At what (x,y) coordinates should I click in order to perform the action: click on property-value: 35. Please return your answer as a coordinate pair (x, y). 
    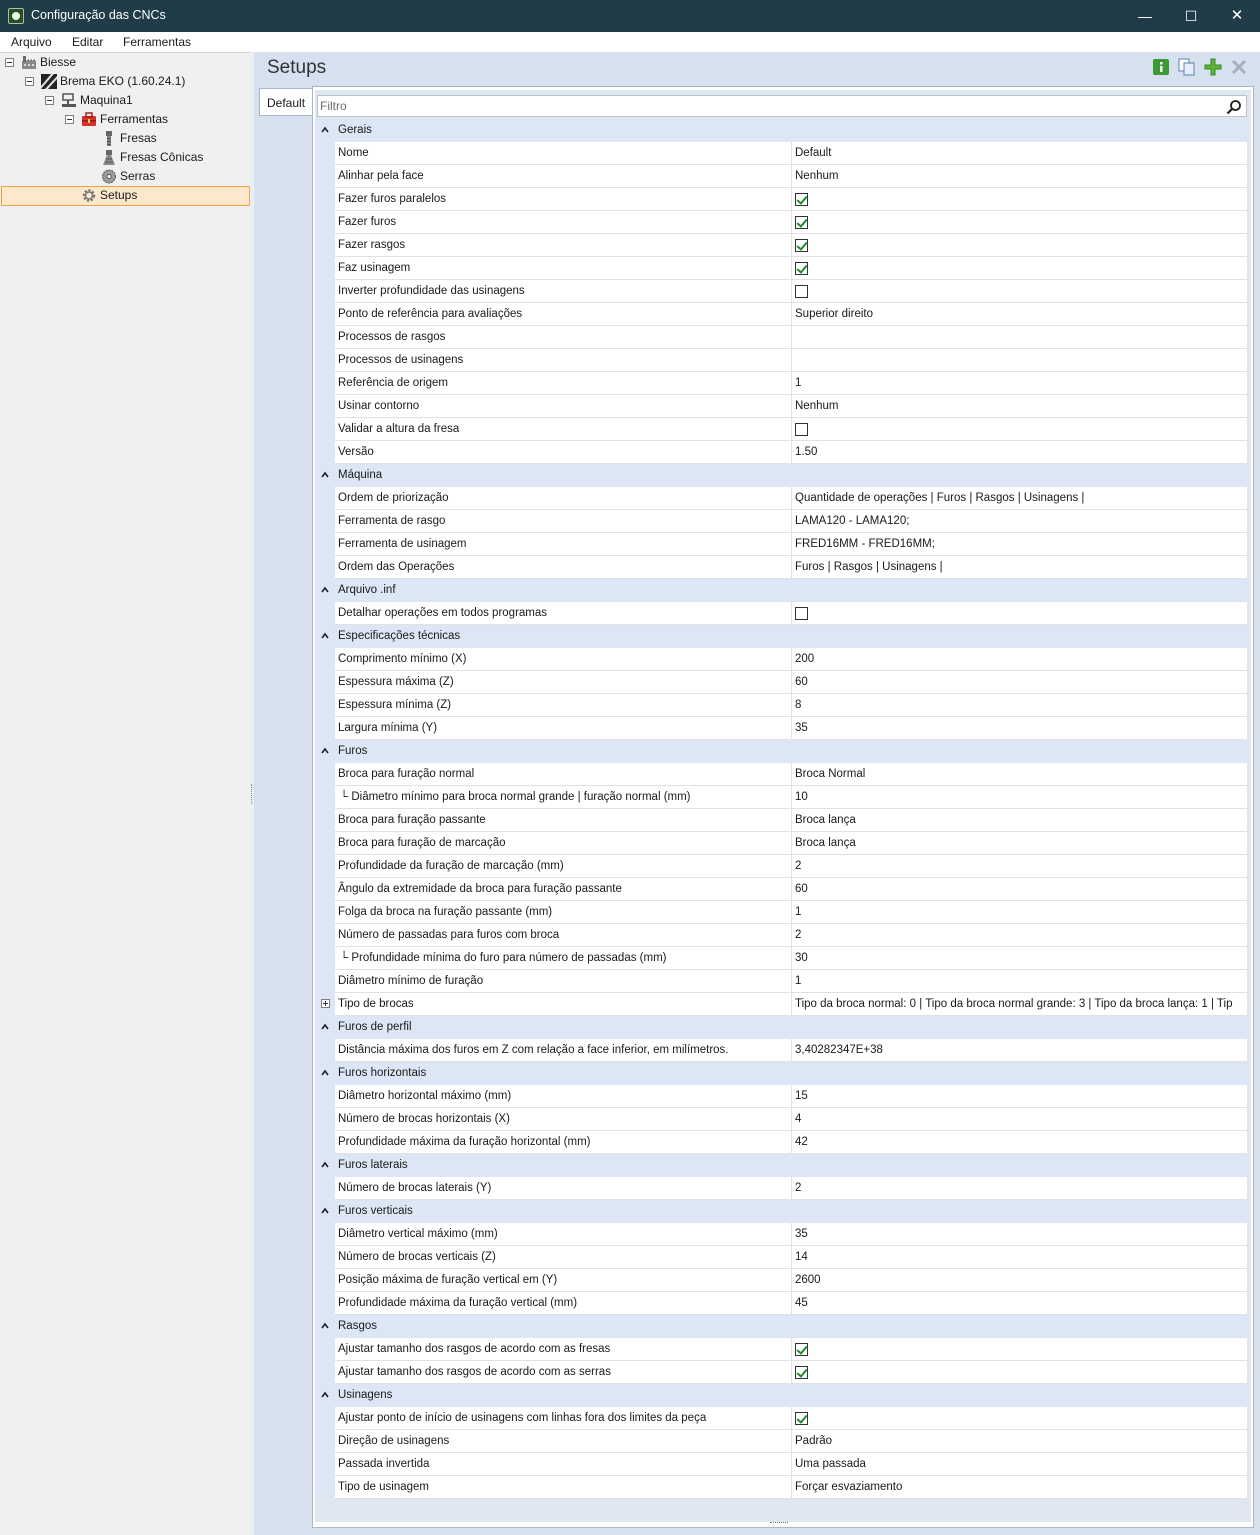
    Looking at the image, I should click on (1019, 728).